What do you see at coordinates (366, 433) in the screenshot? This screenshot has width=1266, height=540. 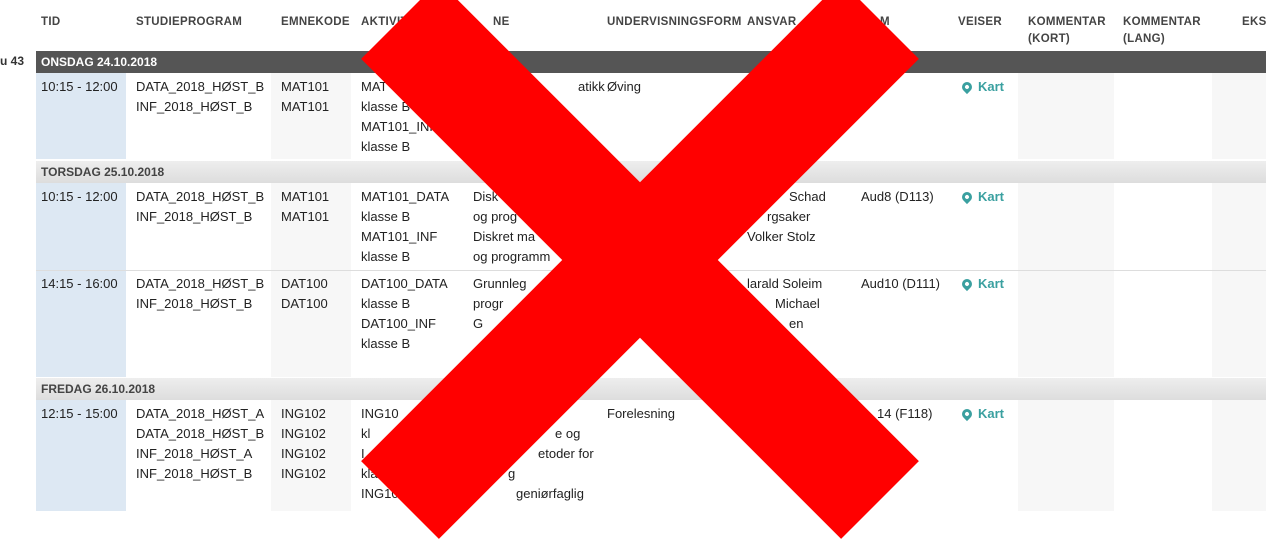 I see `activity-item: kl` at bounding box center [366, 433].